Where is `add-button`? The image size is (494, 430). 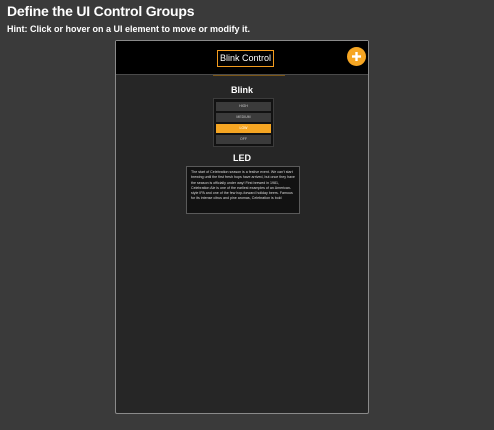
add-button is located at coordinates (356, 56).